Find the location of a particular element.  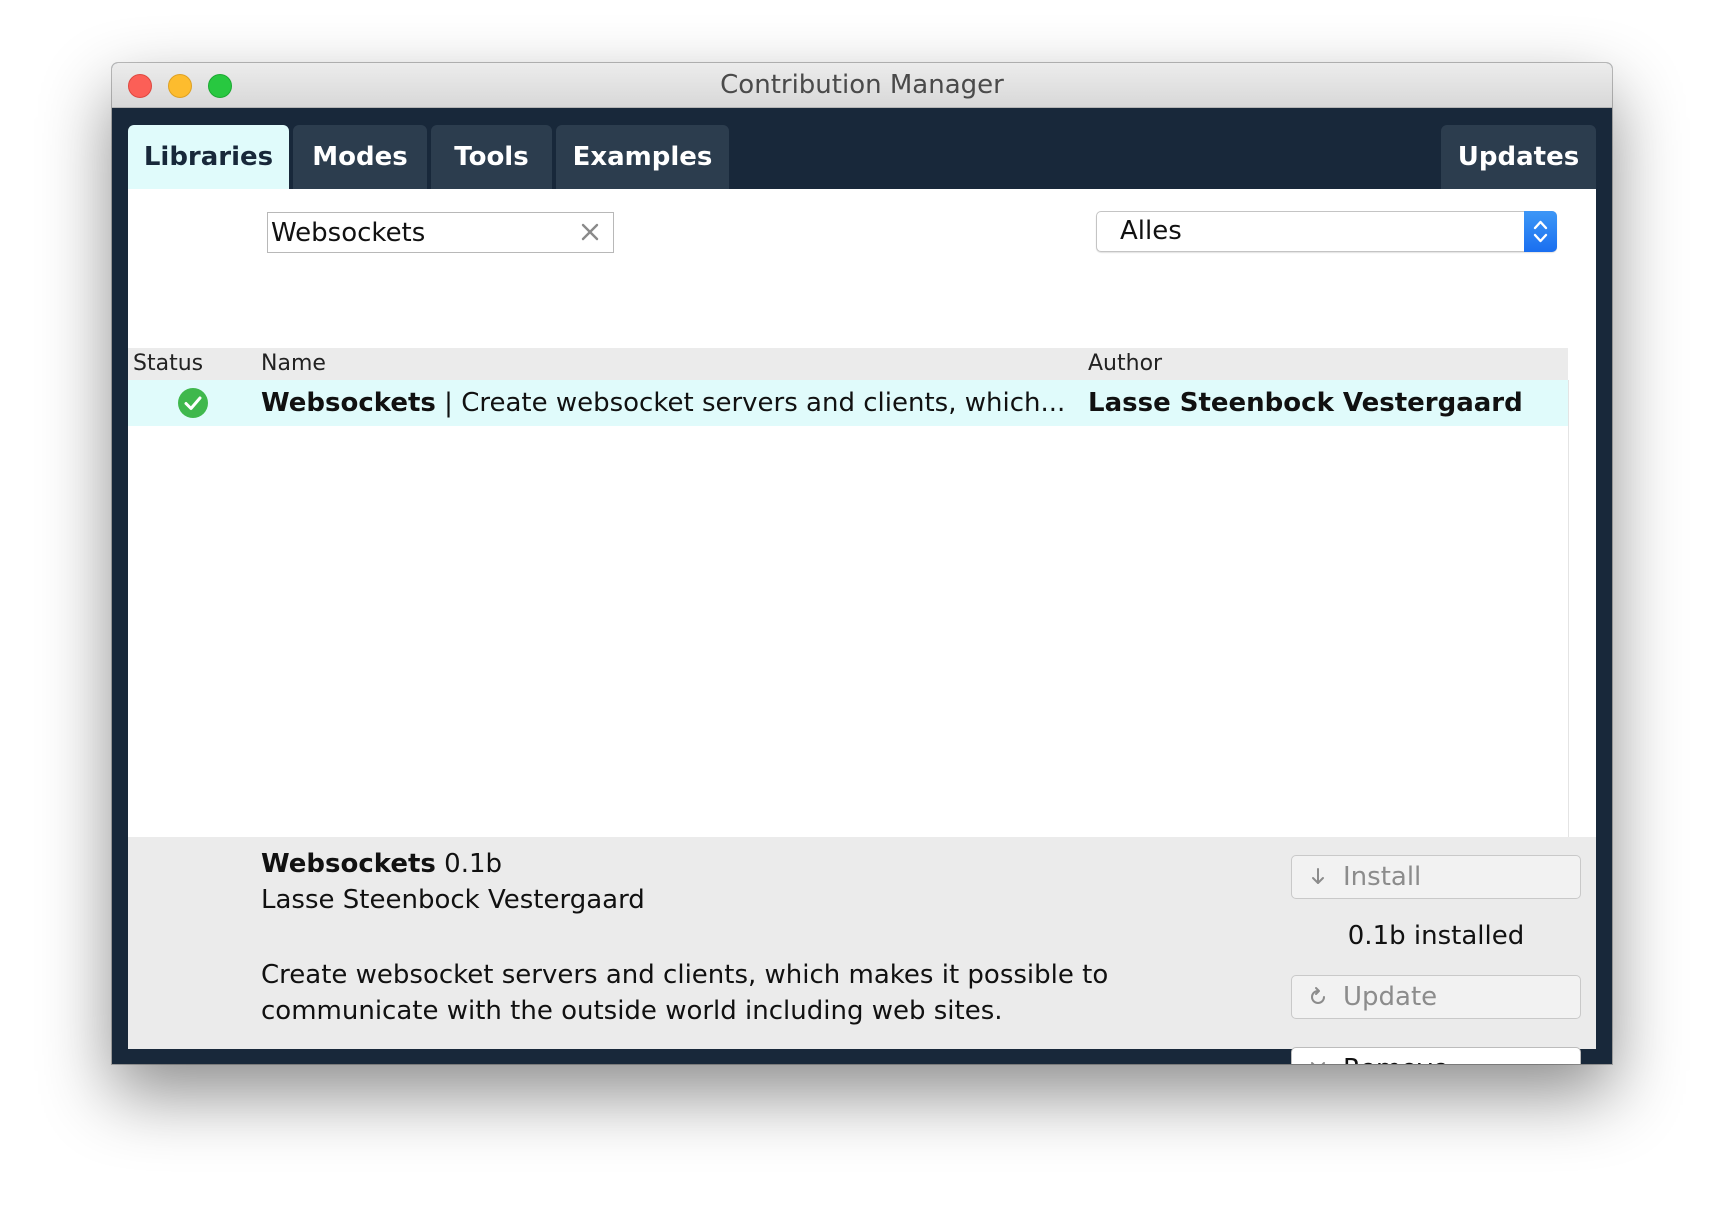

category-filter-value: Alles is located at coordinates (1151, 231).